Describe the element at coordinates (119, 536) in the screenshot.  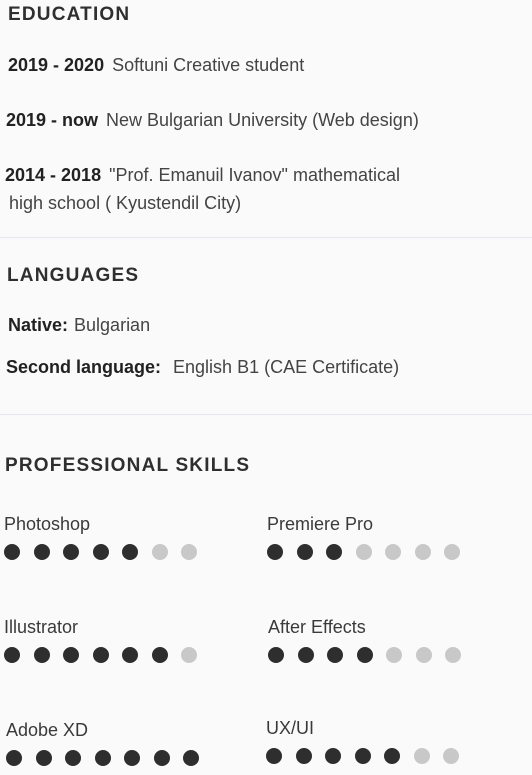
I see `skill-item: Photoshop` at that location.